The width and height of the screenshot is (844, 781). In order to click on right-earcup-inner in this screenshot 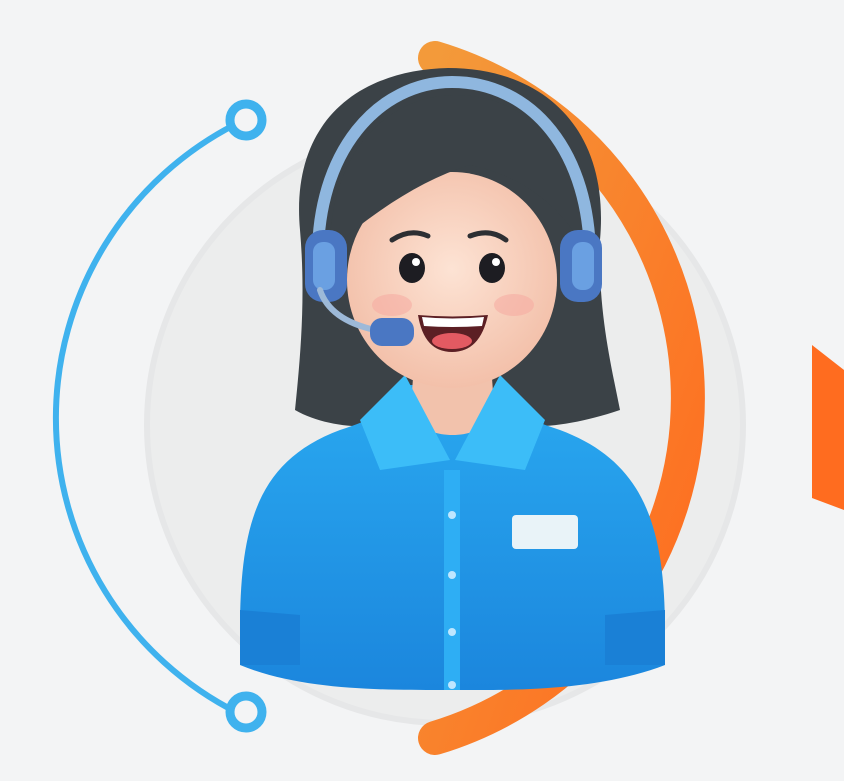, I will do `click(583, 266)`.